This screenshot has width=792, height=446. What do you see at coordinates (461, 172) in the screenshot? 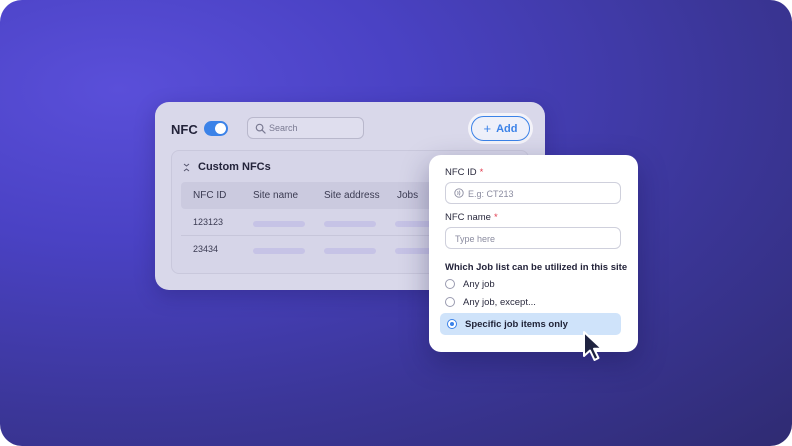
I see `nfc-id-label-text: NFC ID` at bounding box center [461, 172].